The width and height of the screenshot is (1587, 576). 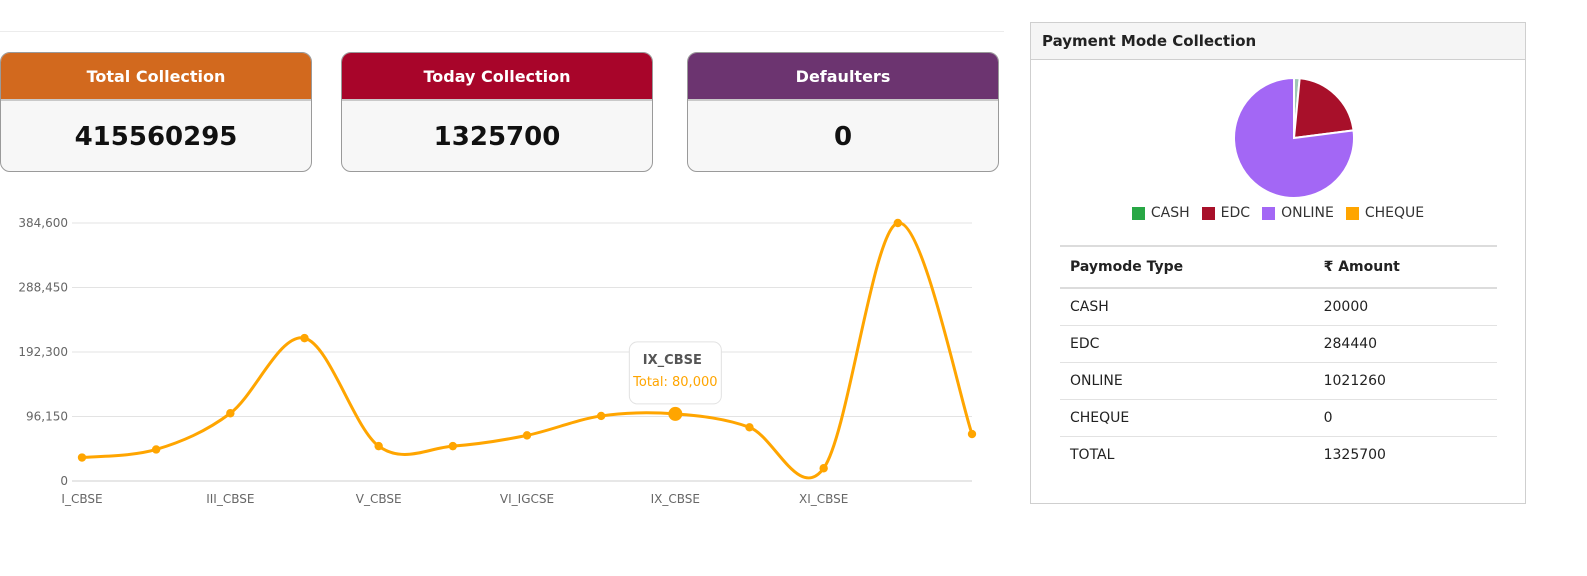 I want to click on legend-swatch-cash, so click(x=1138, y=213).